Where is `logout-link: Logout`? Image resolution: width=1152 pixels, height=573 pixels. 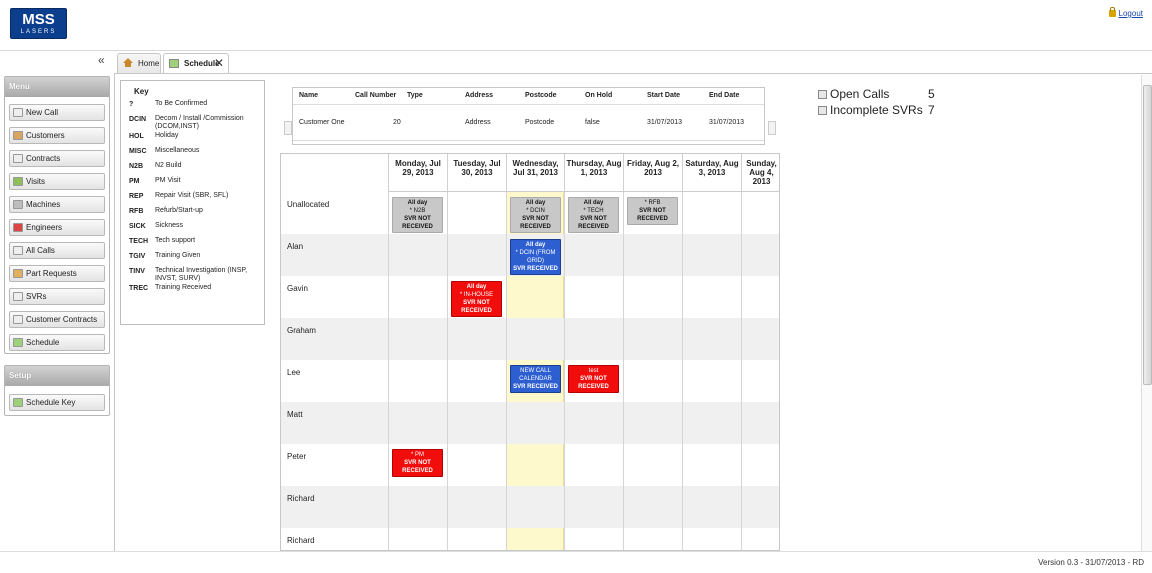
logout-link: Logout is located at coordinates (1125, 12).